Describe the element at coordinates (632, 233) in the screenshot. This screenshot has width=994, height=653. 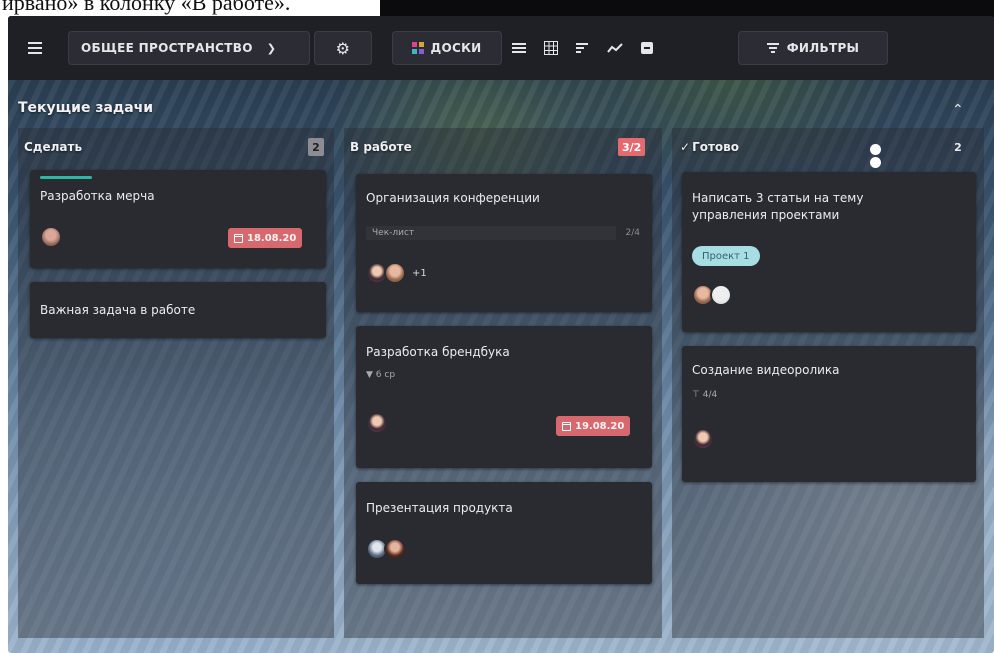
I see `checklist-progress-text: 2/4` at that location.